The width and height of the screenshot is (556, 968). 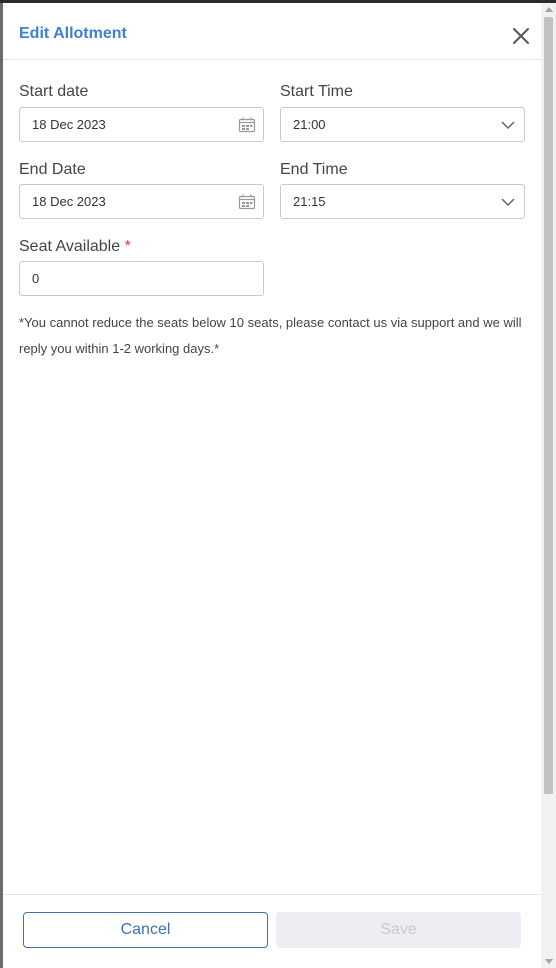 I want to click on end-date-label: End Date, so click(x=52, y=169).